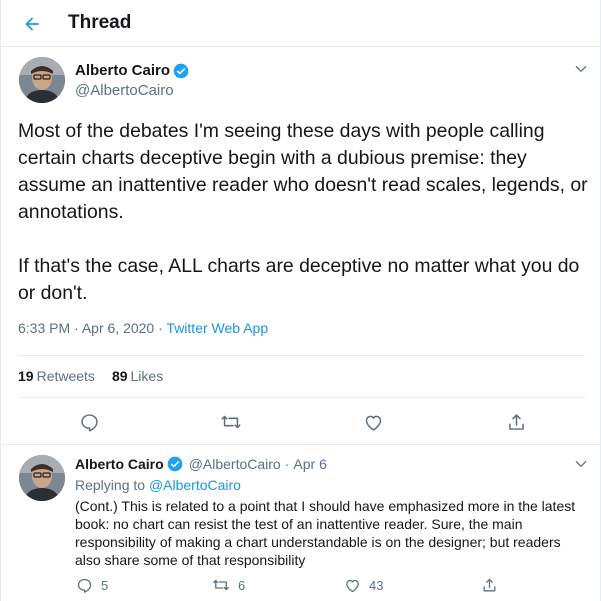 This screenshot has width=601, height=601. I want to click on tweet-date: Apr 6, 2020, so click(118, 328).